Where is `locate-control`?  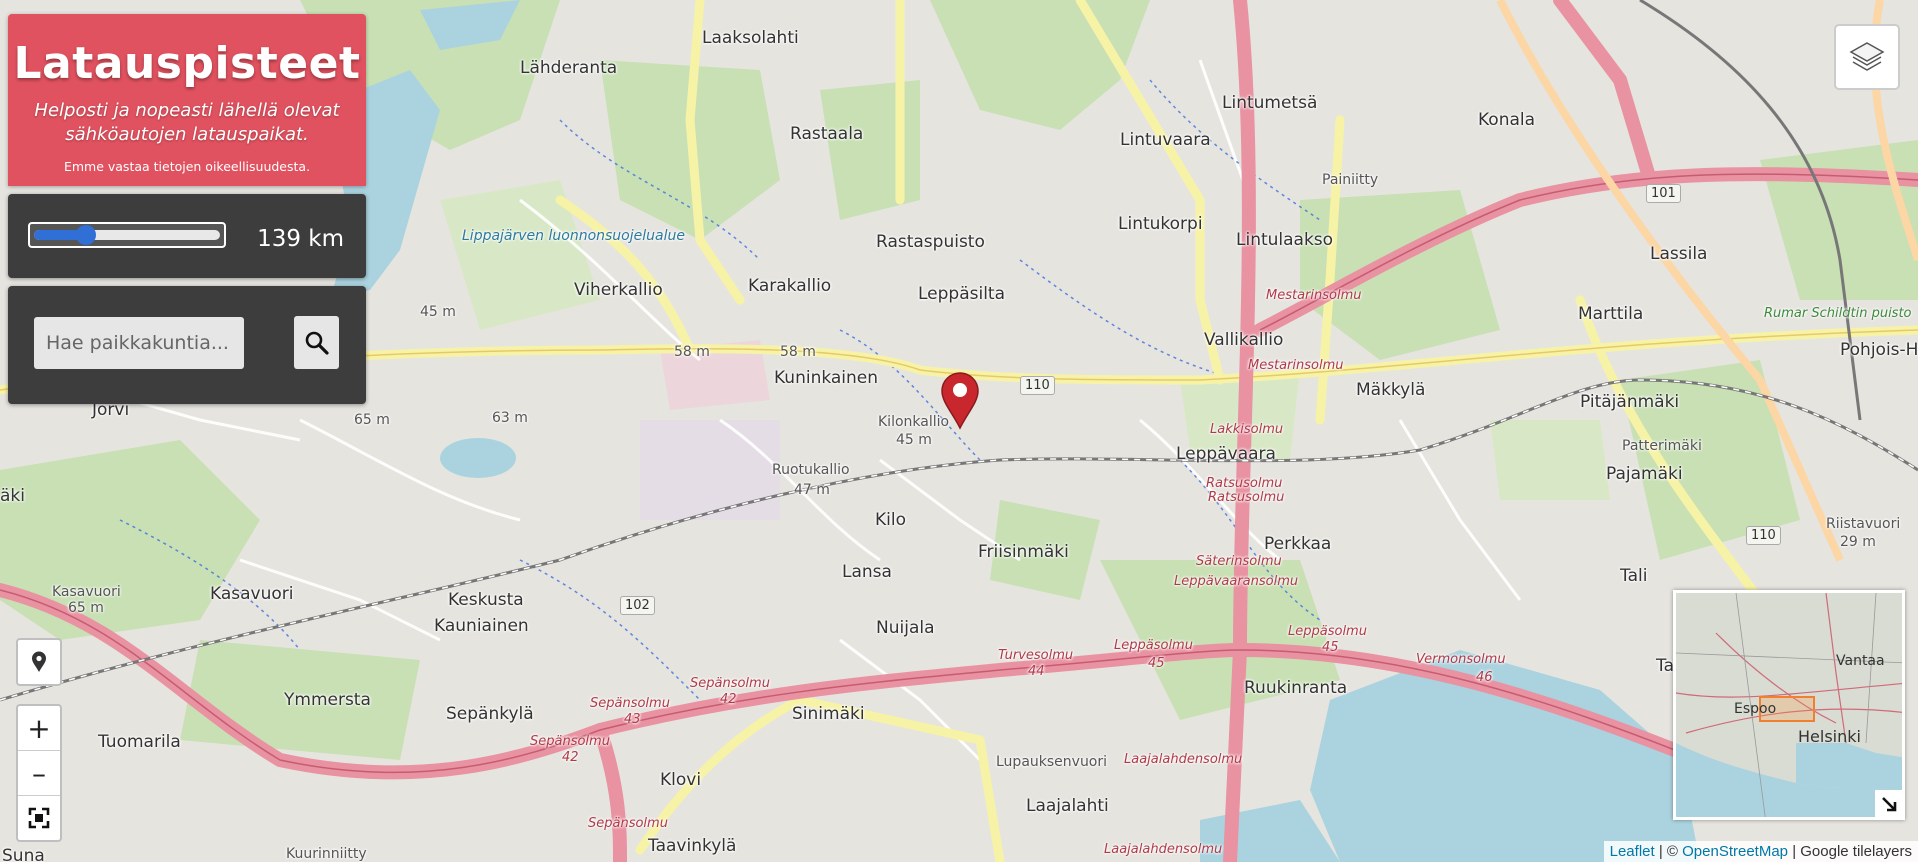
locate-control is located at coordinates (39, 662).